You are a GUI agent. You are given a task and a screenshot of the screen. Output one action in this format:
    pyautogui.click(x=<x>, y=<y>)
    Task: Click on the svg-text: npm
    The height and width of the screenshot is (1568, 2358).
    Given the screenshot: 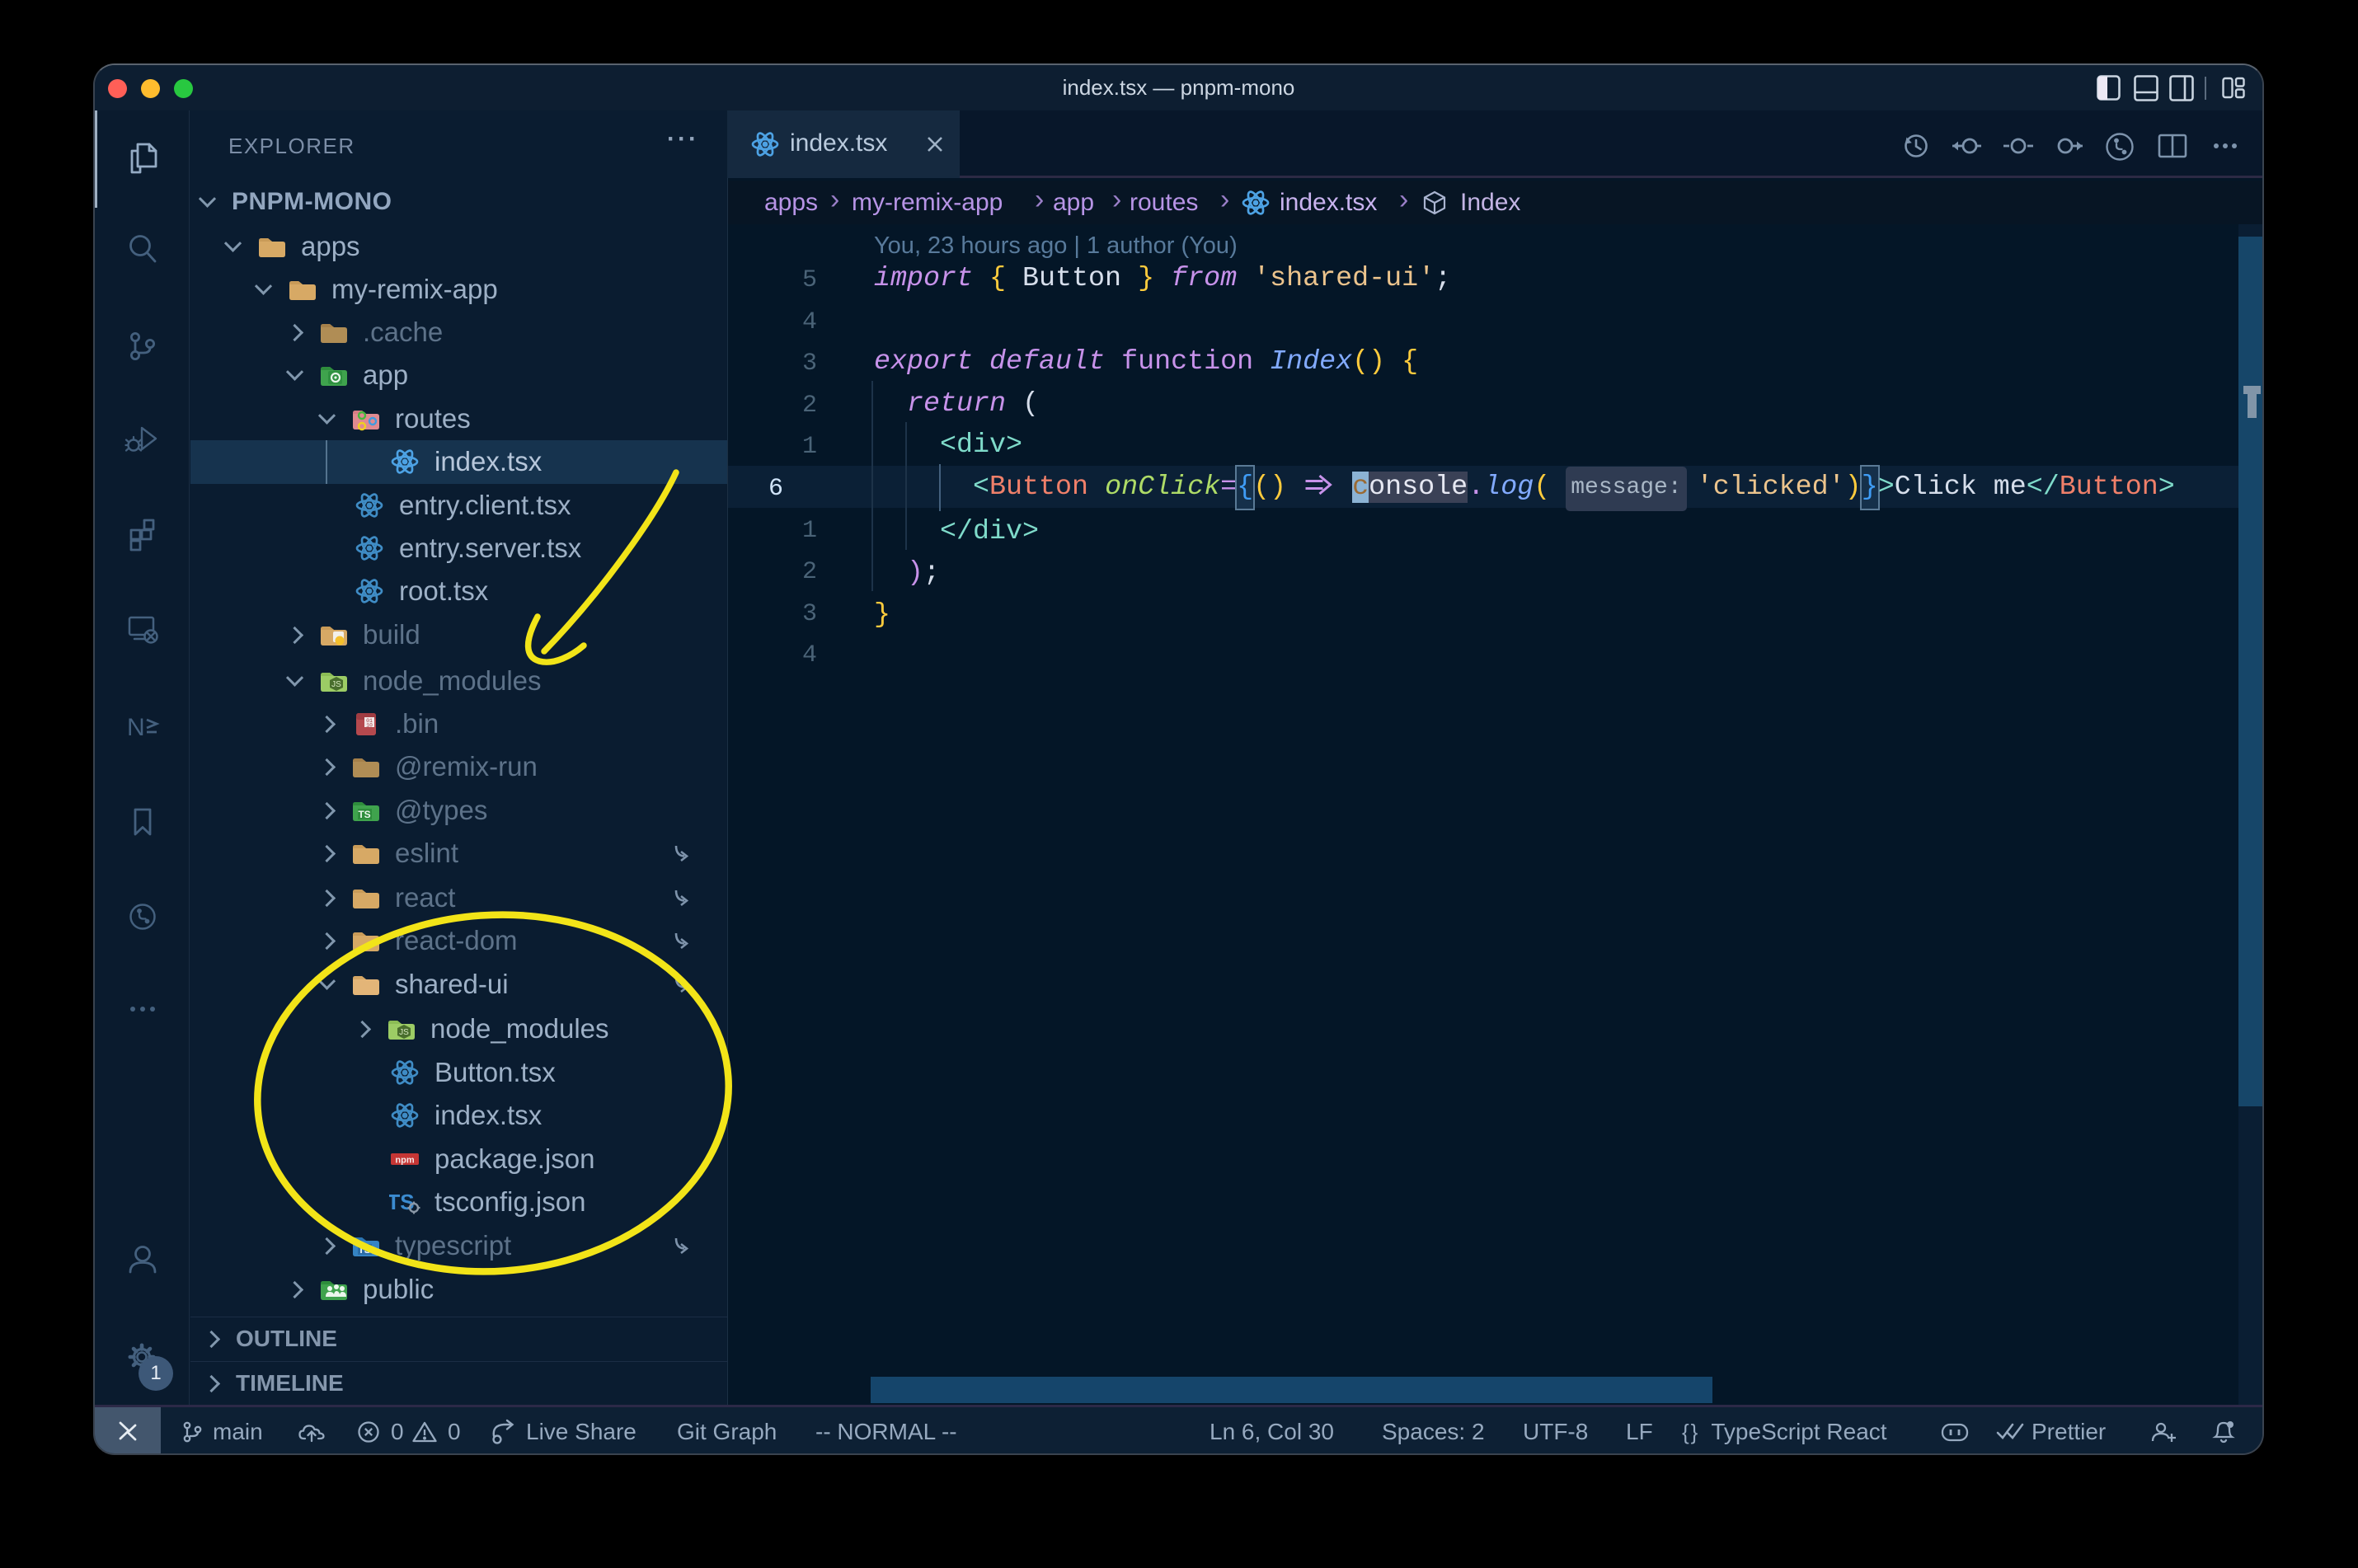 What is the action you would take?
    pyautogui.click(x=405, y=1161)
    